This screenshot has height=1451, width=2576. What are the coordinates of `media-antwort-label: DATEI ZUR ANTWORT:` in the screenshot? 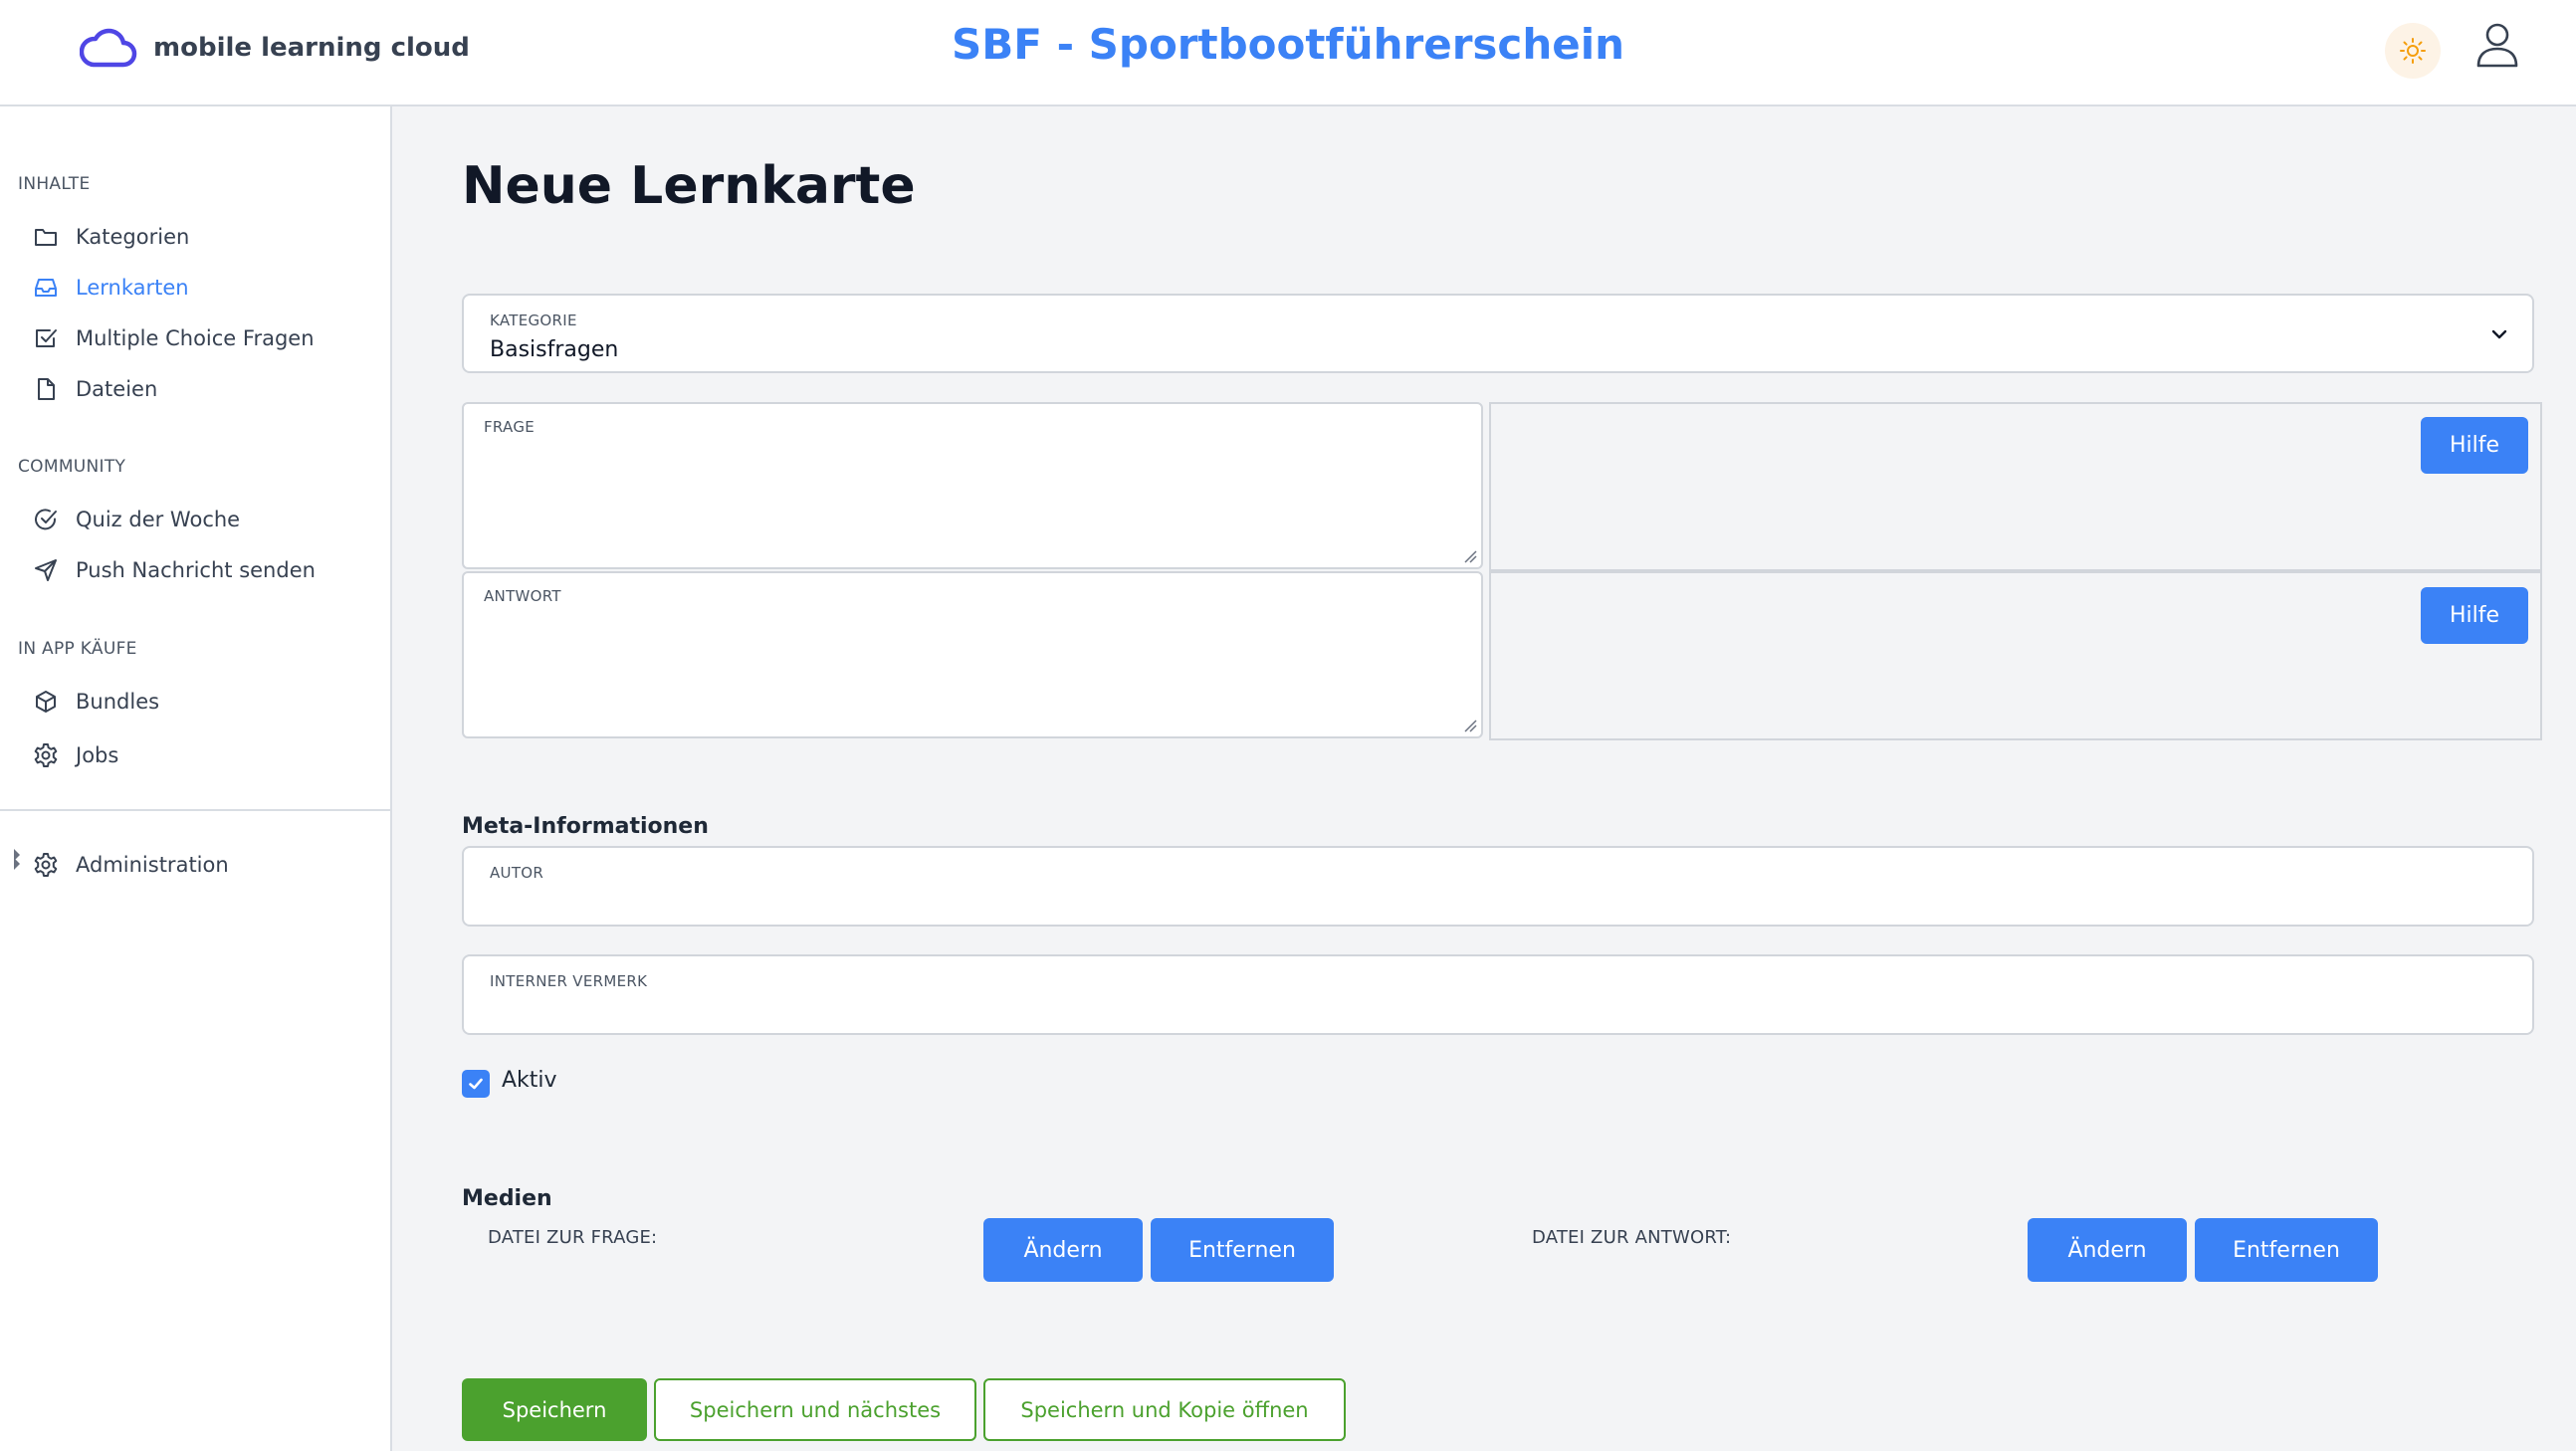 It's located at (1632, 1238).